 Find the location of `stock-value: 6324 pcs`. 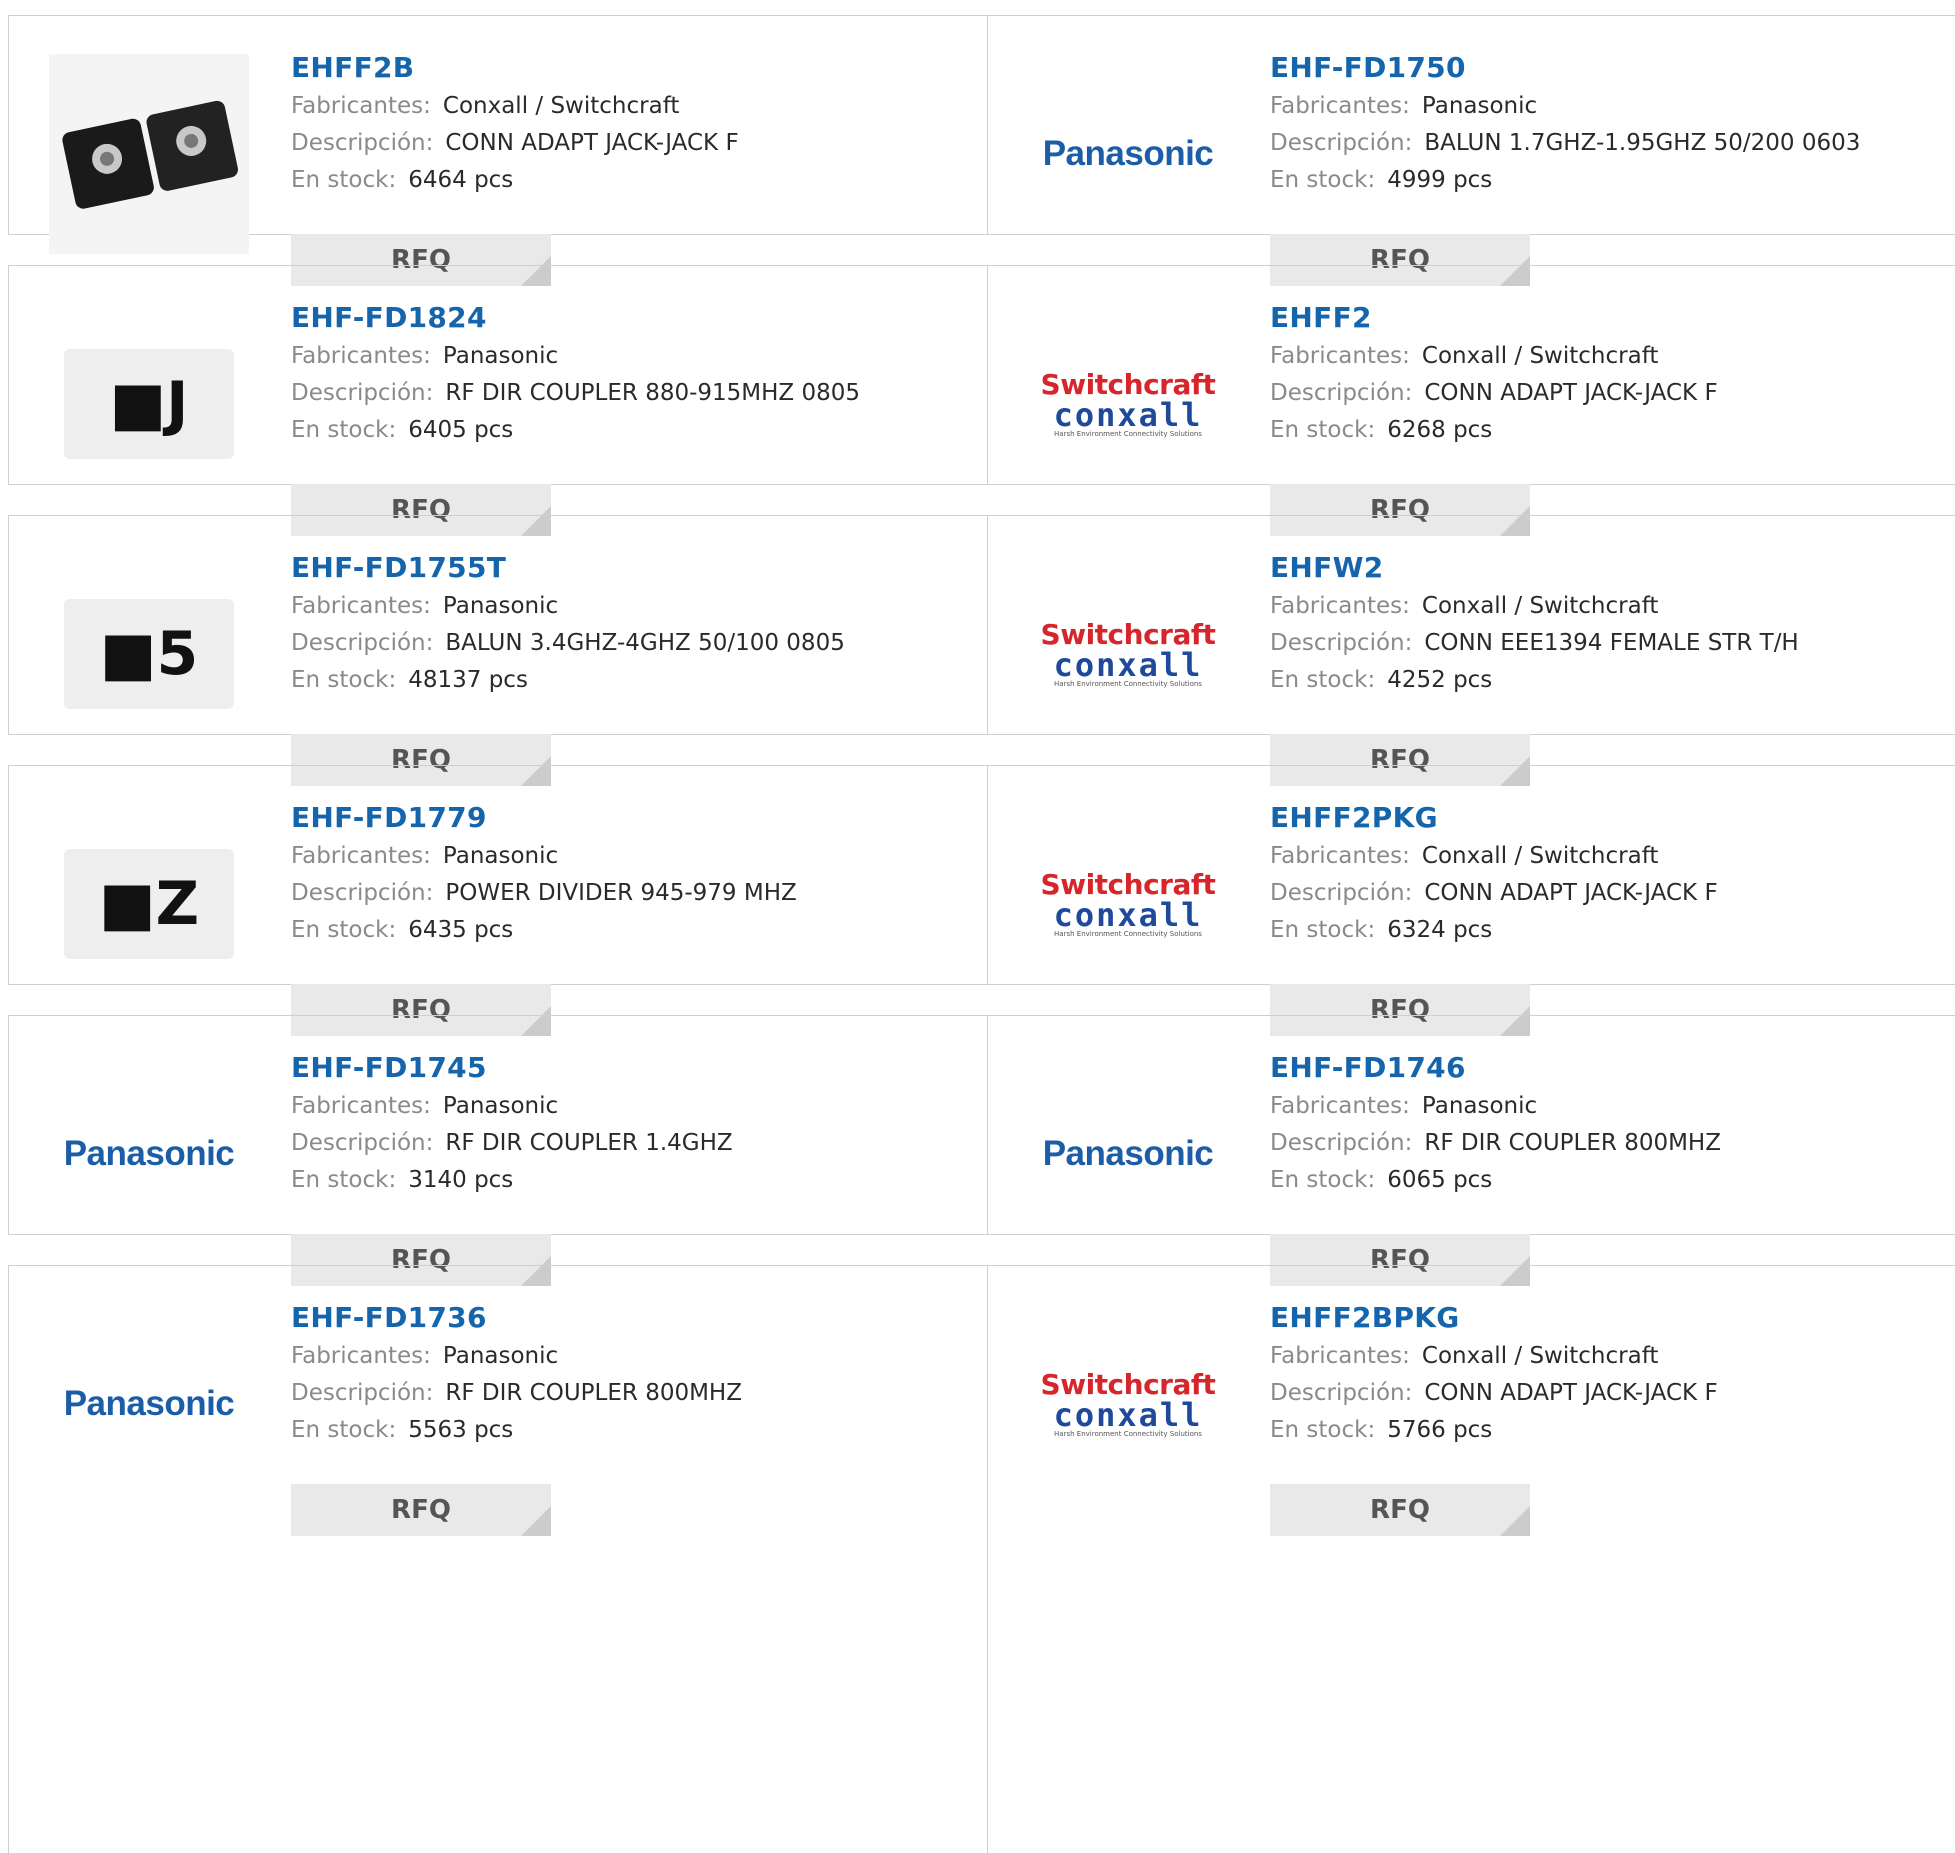

stock-value: 6324 pcs is located at coordinates (1440, 930).